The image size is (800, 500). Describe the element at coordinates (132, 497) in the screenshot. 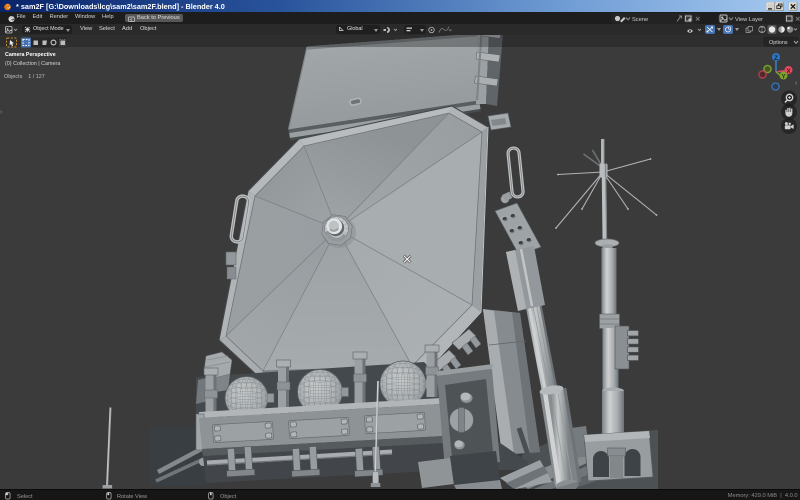

I see `svg-text: Rotate View` at that location.